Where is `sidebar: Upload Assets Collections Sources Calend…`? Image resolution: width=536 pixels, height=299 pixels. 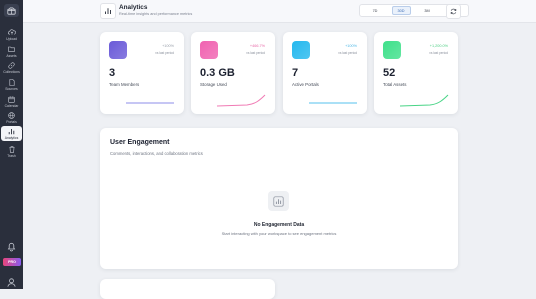
sidebar: Upload Assets Collections Sources Calend… is located at coordinates (11, 144).